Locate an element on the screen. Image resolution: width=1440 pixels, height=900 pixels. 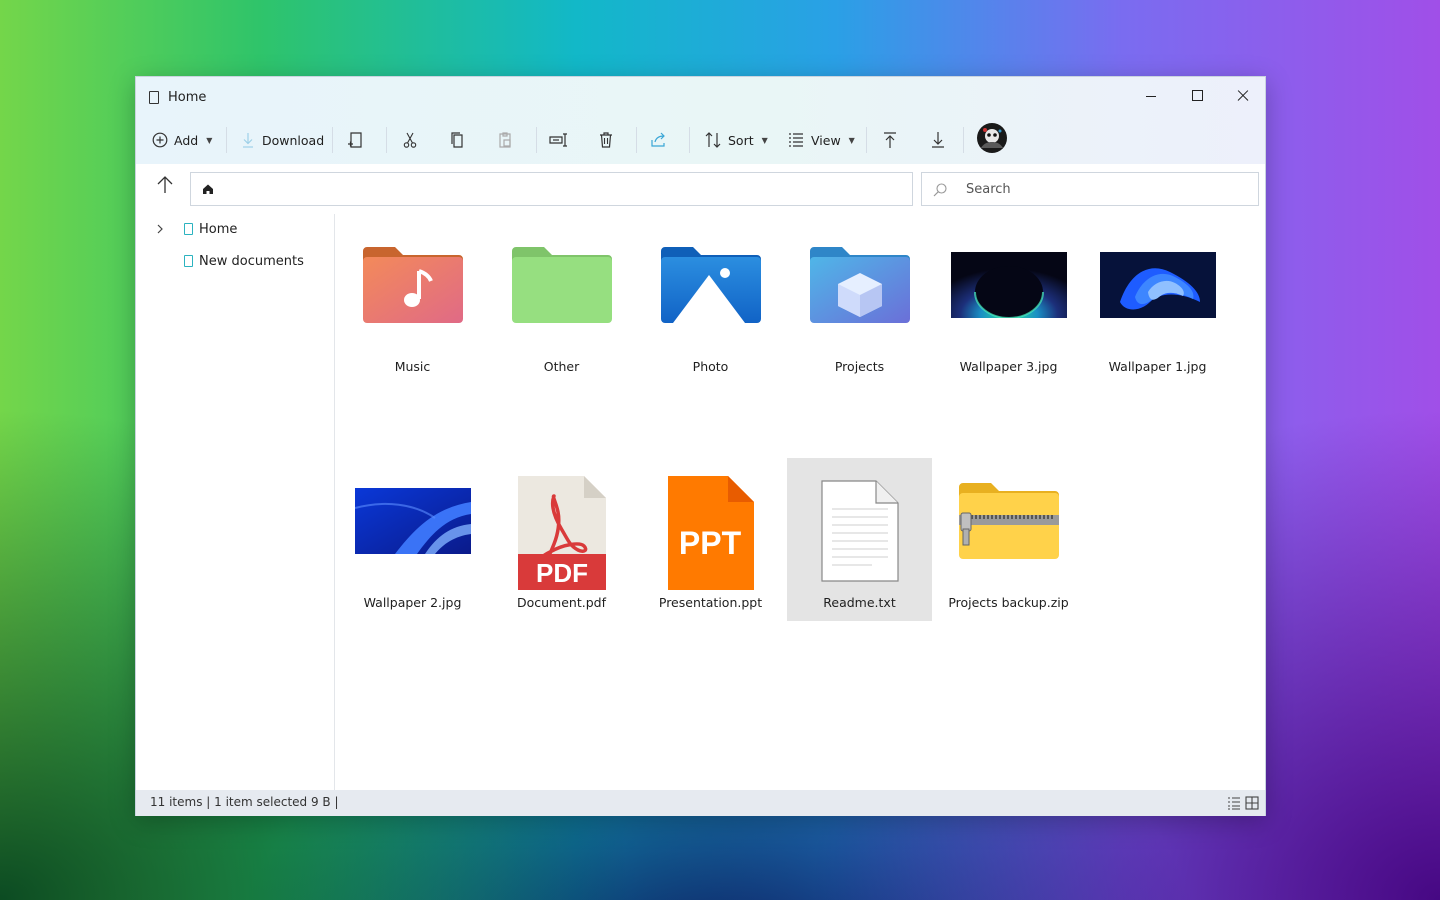
file-tile-wallpaper-1: Wallpaper 1.jpg is located at coordinates (1157, 303).